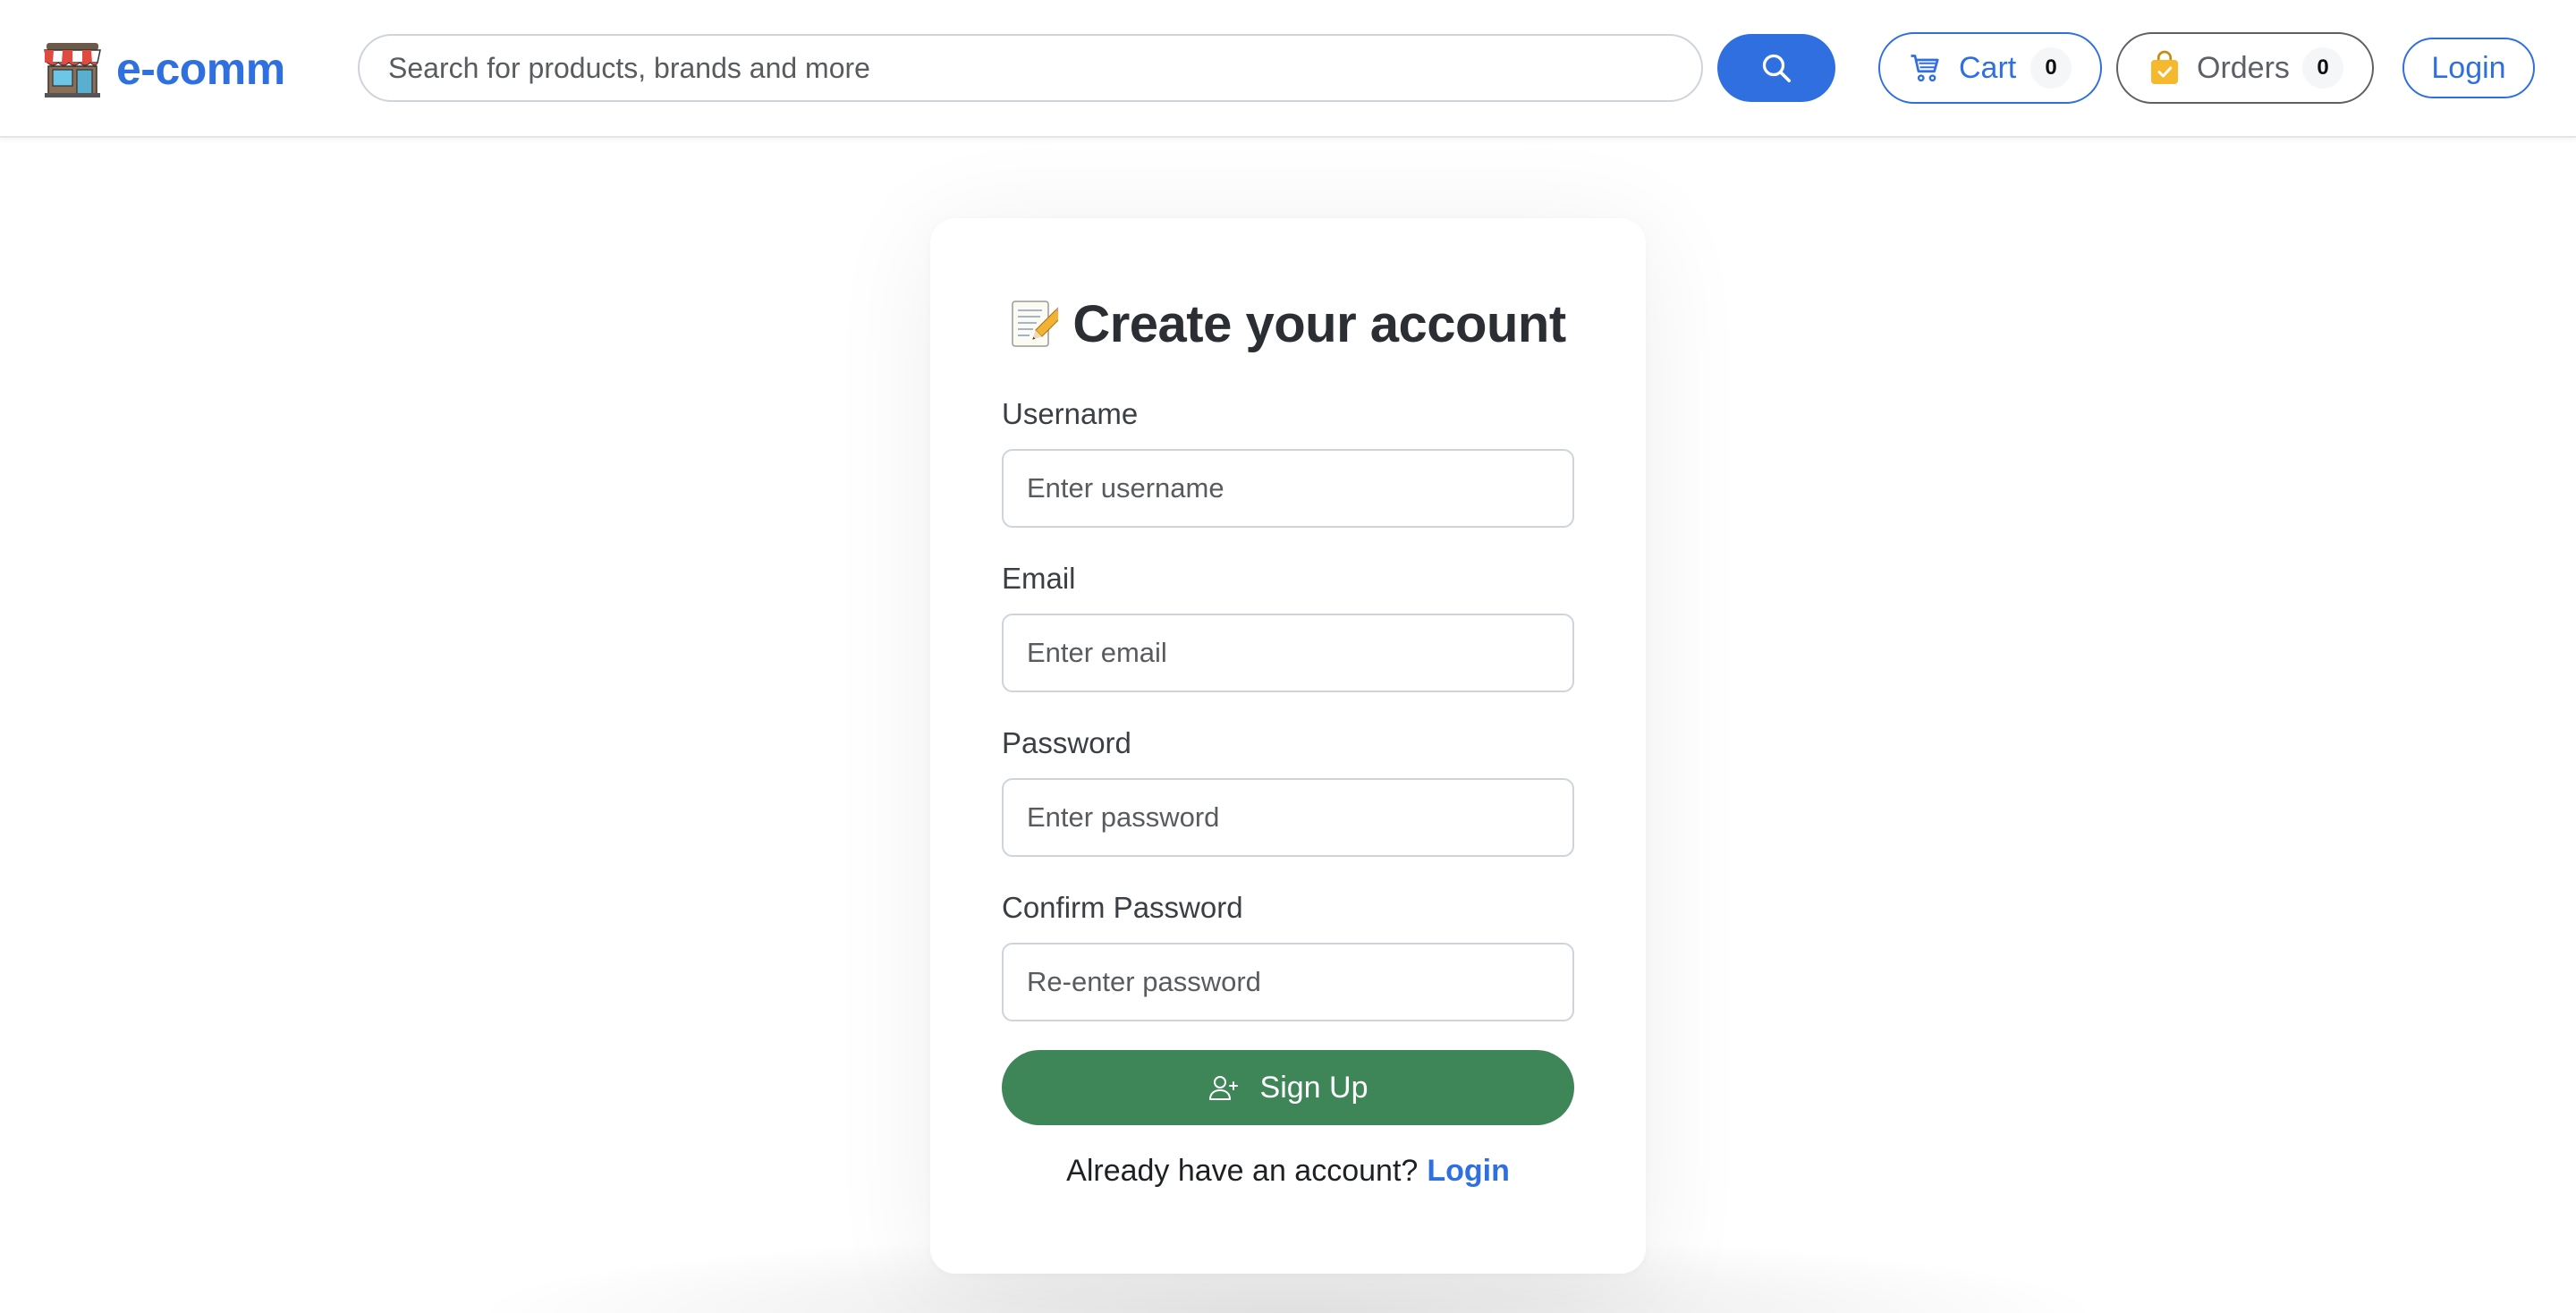 Image resolution: width=2576 pixels, height=1313 pixels. I want to click on cart-icon, so click(1925, 68).